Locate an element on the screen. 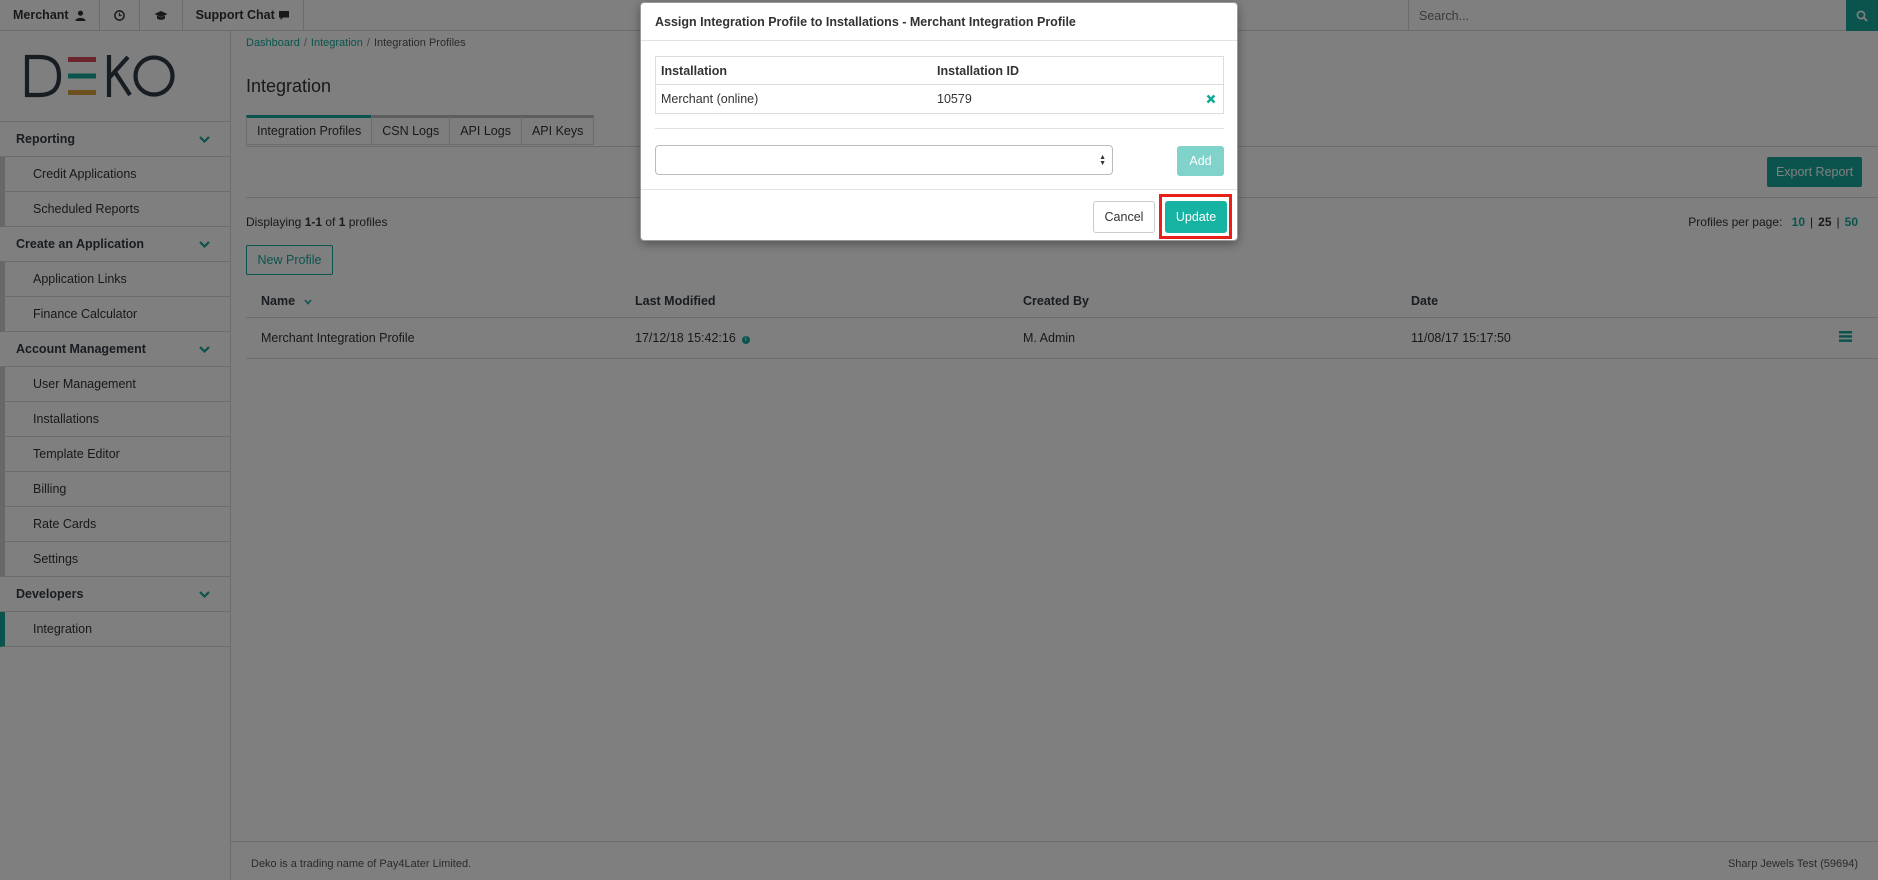 This screenshot has height=880, width=1878. update-button: Update is located at coordinates (1196, 217).